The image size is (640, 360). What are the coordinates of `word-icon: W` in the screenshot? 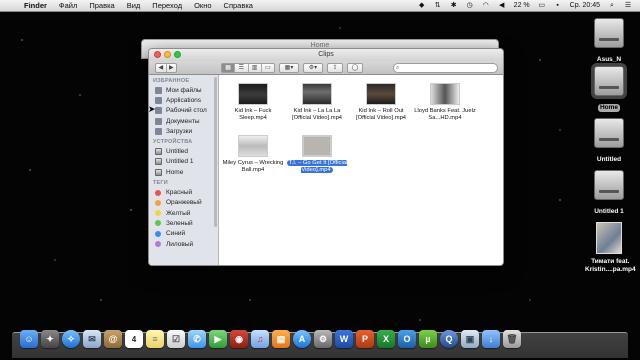 It's located at (344, 339).